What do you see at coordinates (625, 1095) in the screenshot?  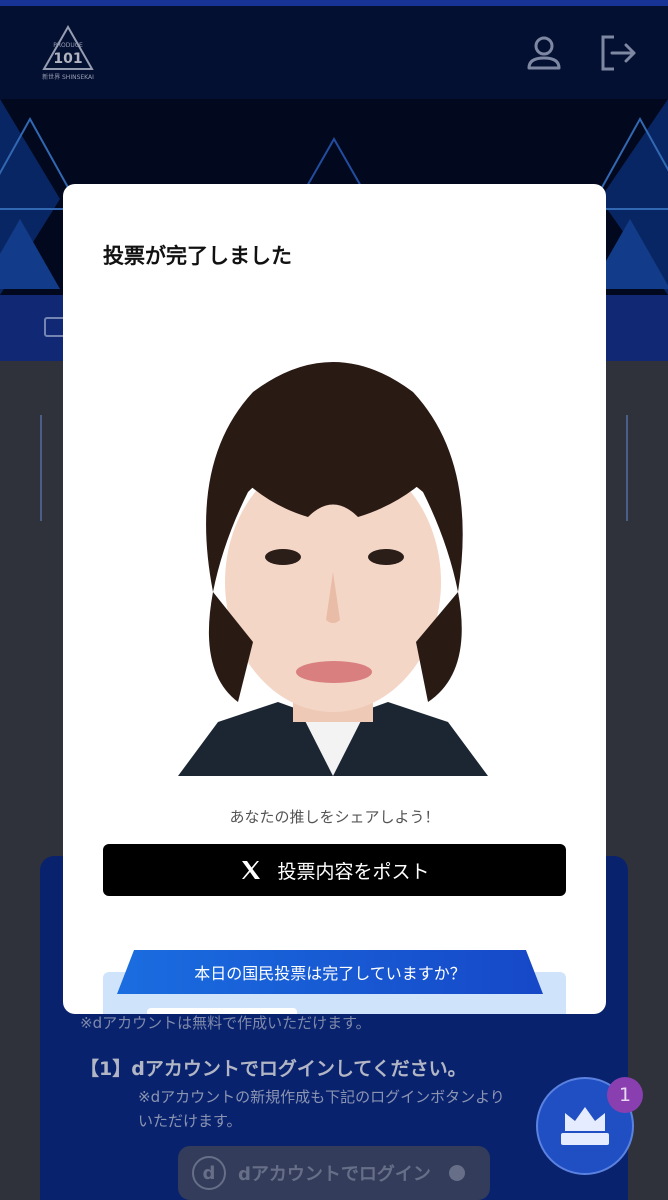 I see `notification-badge: 1` at bounding box center [625, 1095].